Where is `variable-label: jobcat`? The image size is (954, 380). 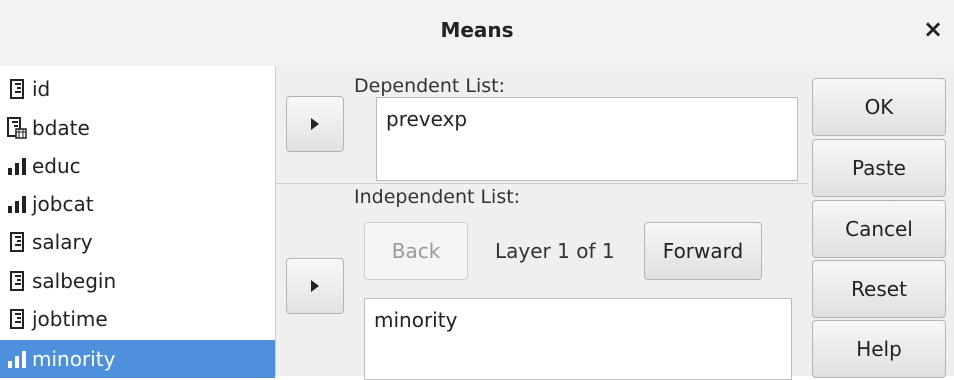 variable-label: jobcat is located at coordinates (63, 204).